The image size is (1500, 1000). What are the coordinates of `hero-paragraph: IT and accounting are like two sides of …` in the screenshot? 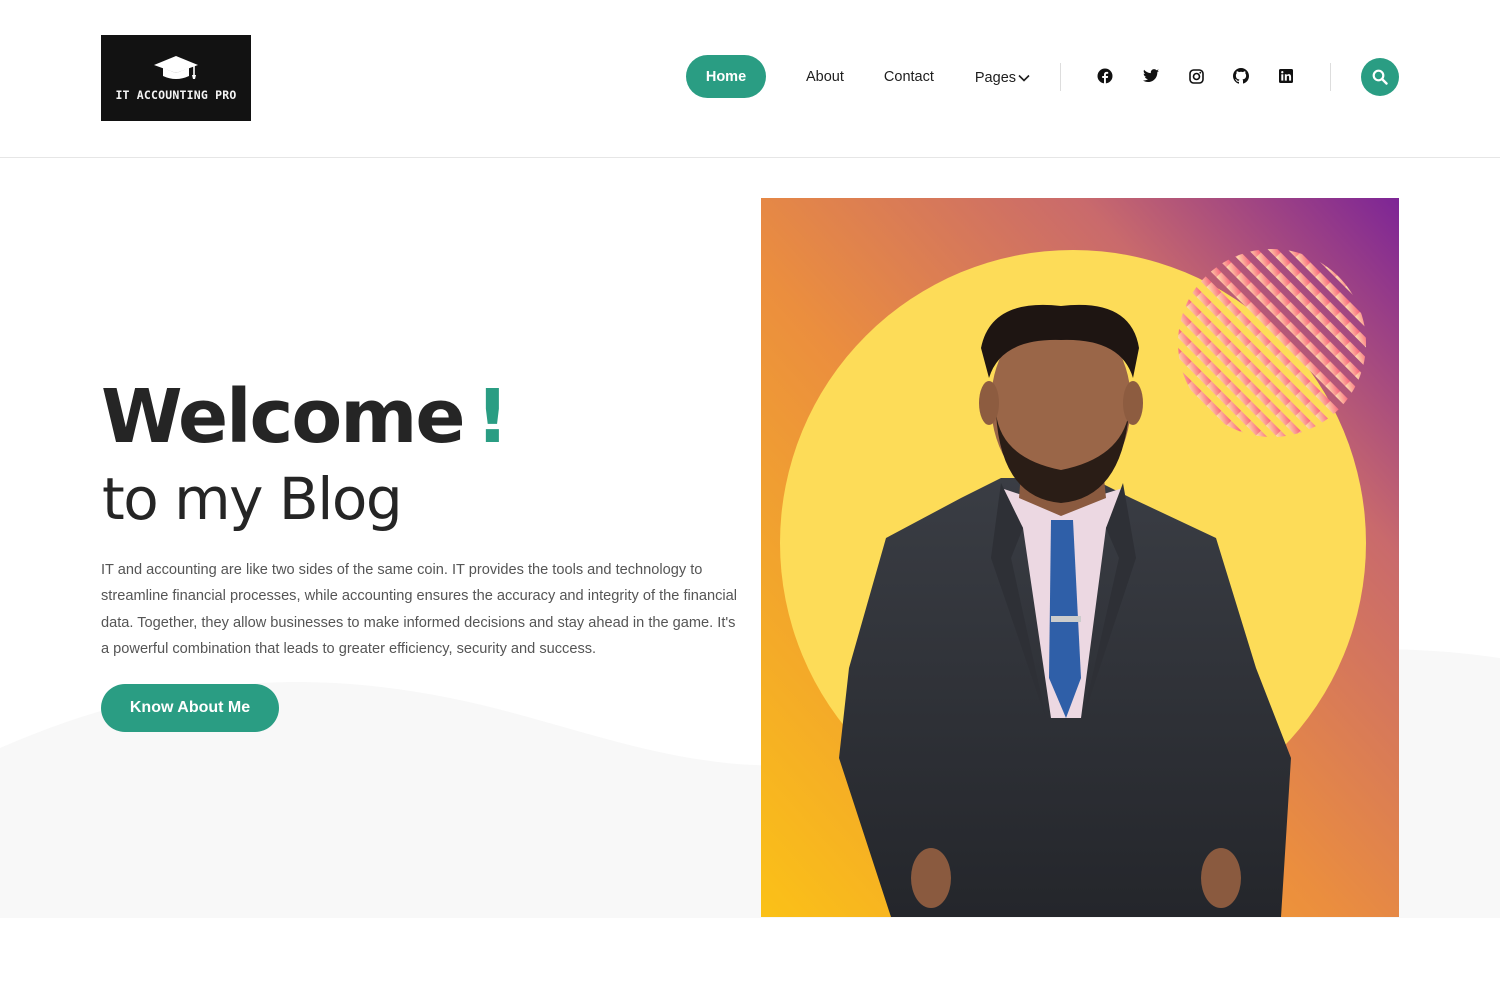 It's located at (419, 610).